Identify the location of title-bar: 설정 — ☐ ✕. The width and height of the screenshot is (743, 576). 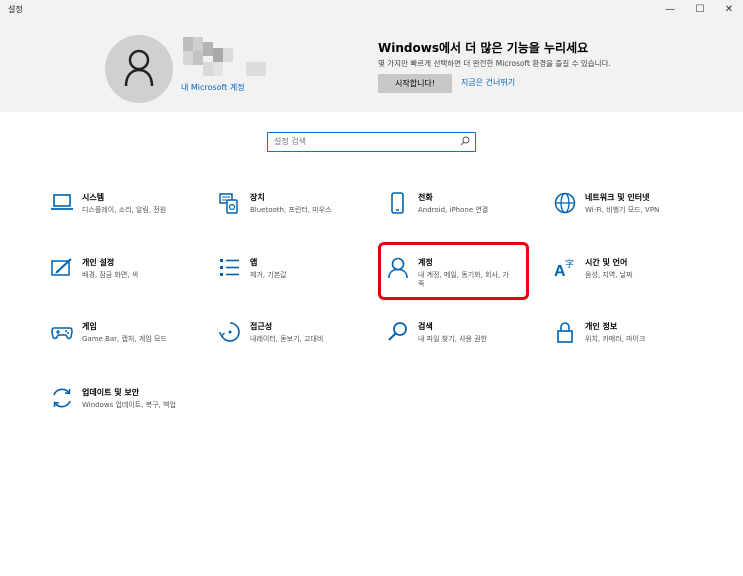
(371, 10).